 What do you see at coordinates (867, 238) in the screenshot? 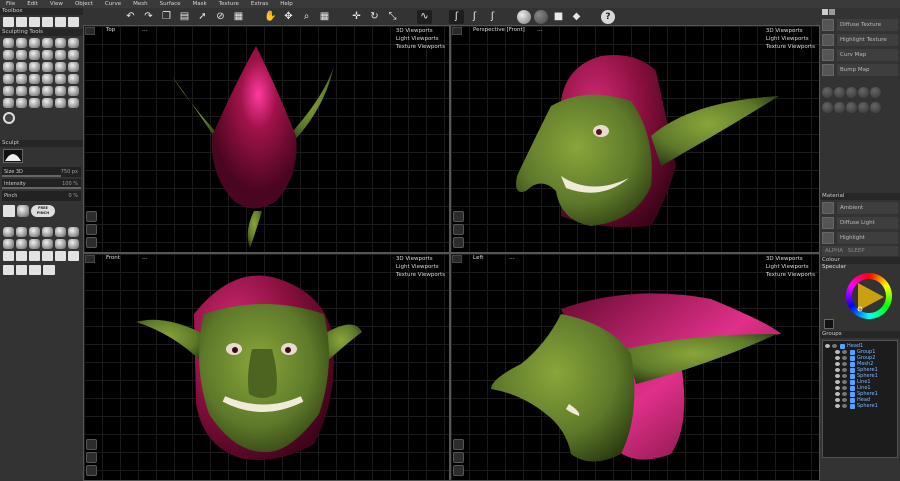
I see `highlight-slot: Highlight` at bounding box center [867, 238].